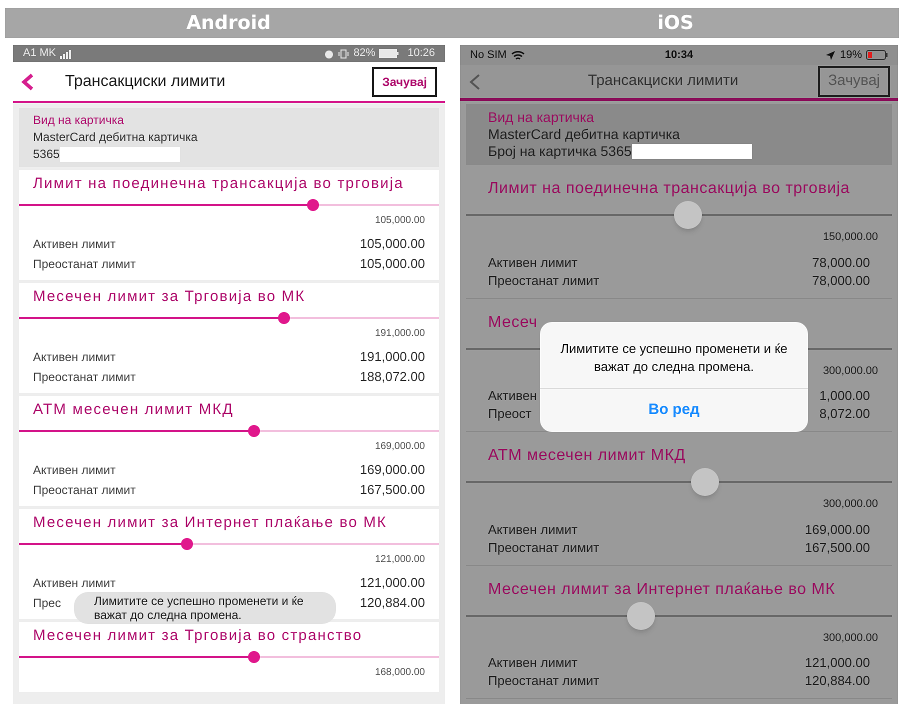 This screenshot has height=704, width=904. Describe the element at coordinates (399, 334) in the screenshot. I see `max-limit-value: 191,000.00` at that location.